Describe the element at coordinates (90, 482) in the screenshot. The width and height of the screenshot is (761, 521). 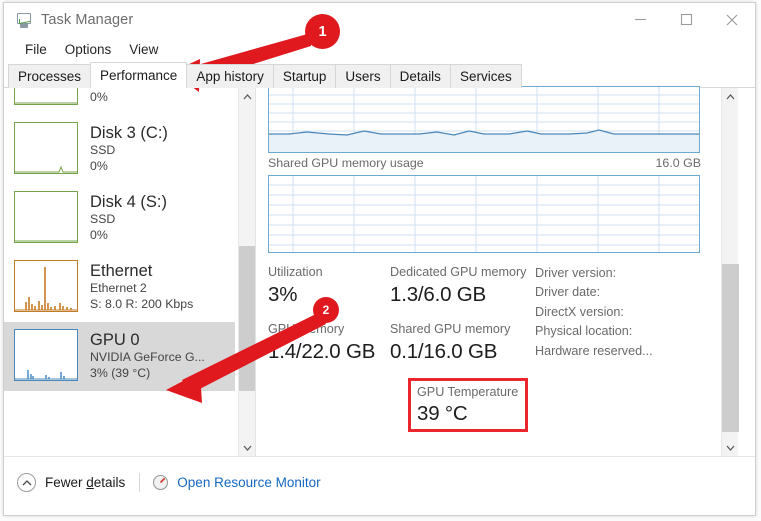
I see `fewer-details-accel: d` at that location.